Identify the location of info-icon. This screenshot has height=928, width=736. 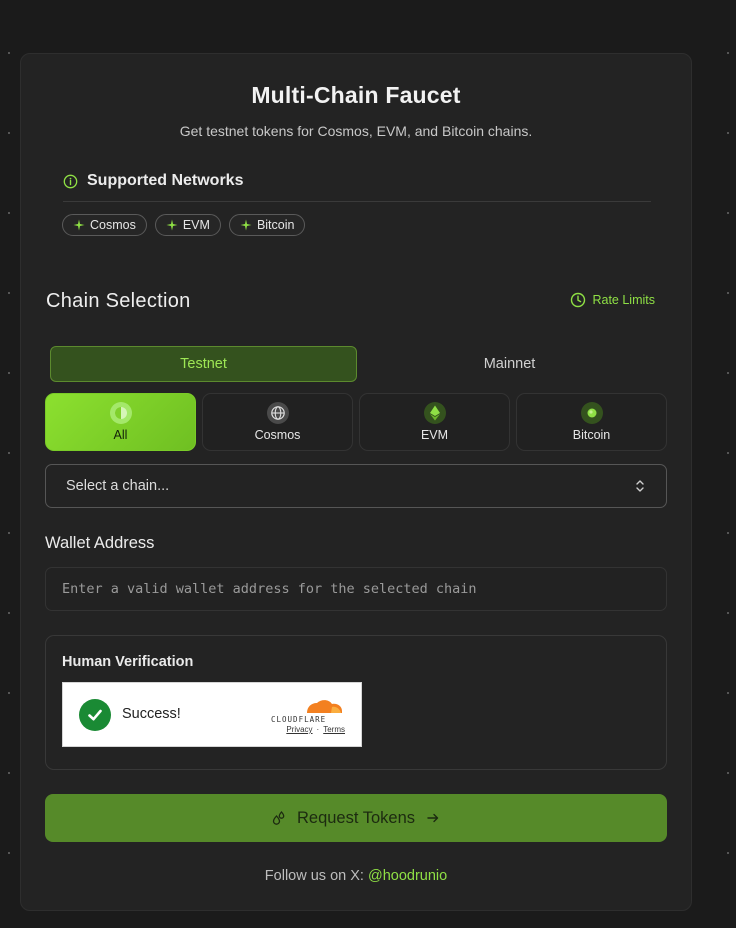
(70, 181).